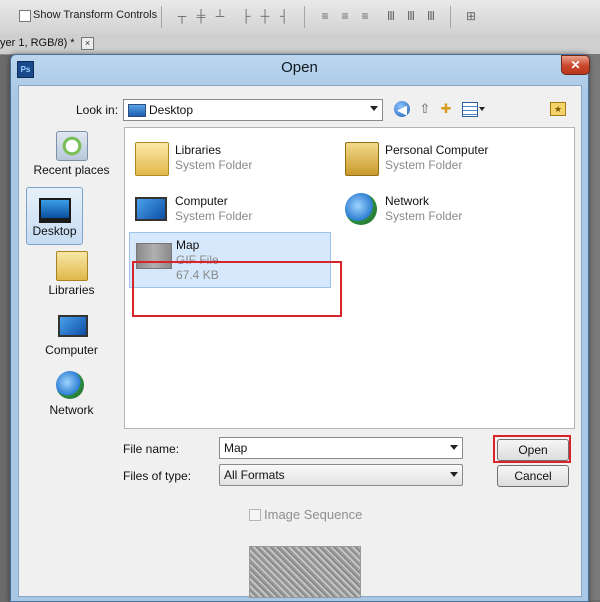  Describe the element at coordinates (237, 289) in the screenshot. I see `map-selection-highlight` at that location.